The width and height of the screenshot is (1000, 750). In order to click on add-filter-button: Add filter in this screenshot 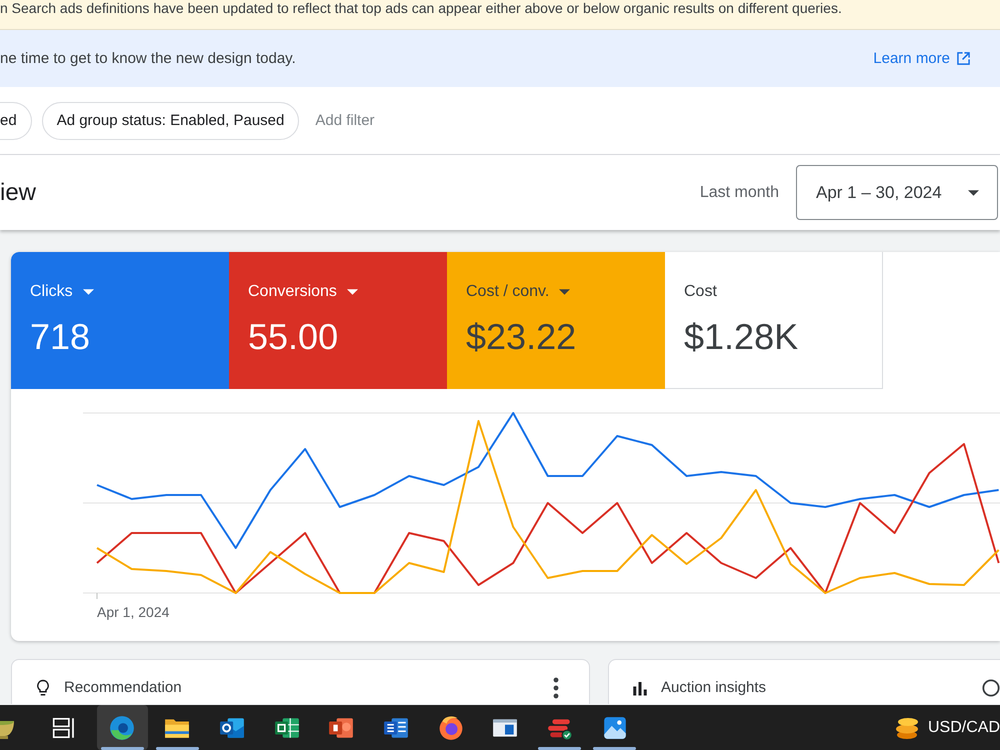, I will do `click(345, 120)`.